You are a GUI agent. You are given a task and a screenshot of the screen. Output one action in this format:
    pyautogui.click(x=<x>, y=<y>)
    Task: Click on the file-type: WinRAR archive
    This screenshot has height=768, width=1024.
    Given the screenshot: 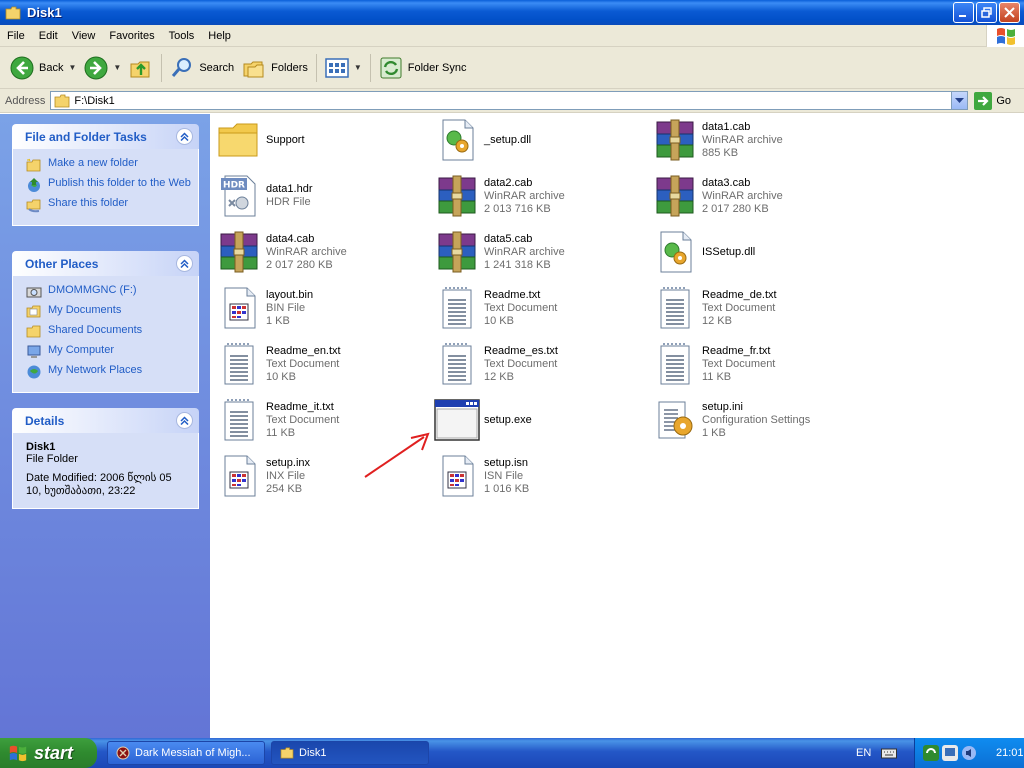 What is the action you would take?
    pyautogui.click(x=742, y=195)
    